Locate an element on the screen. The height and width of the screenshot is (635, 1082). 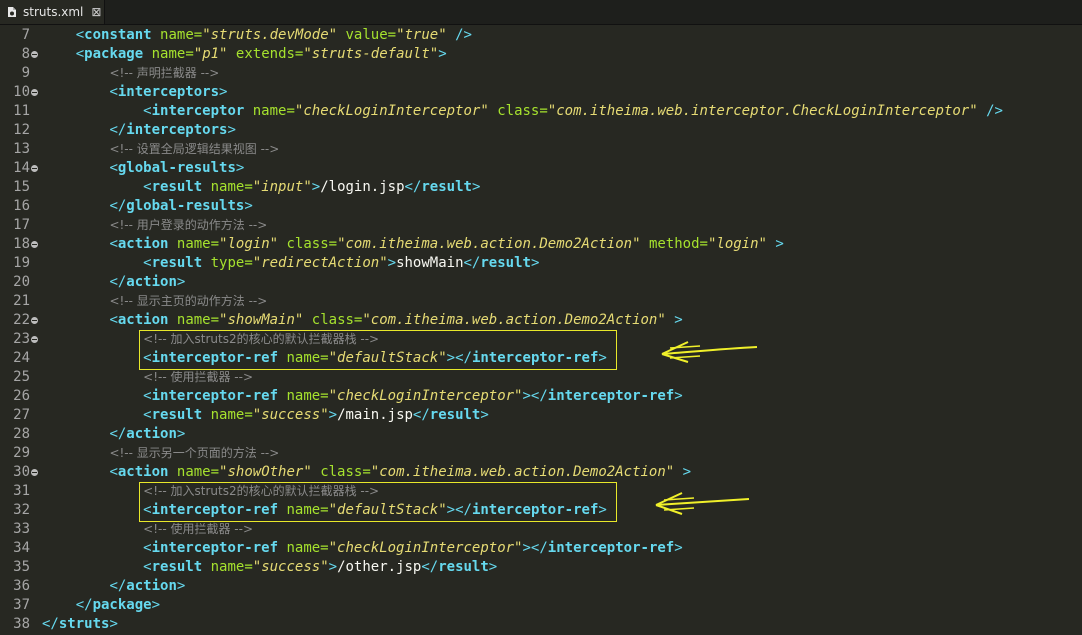
line-number: 25 is located at coordinates (21, 377).